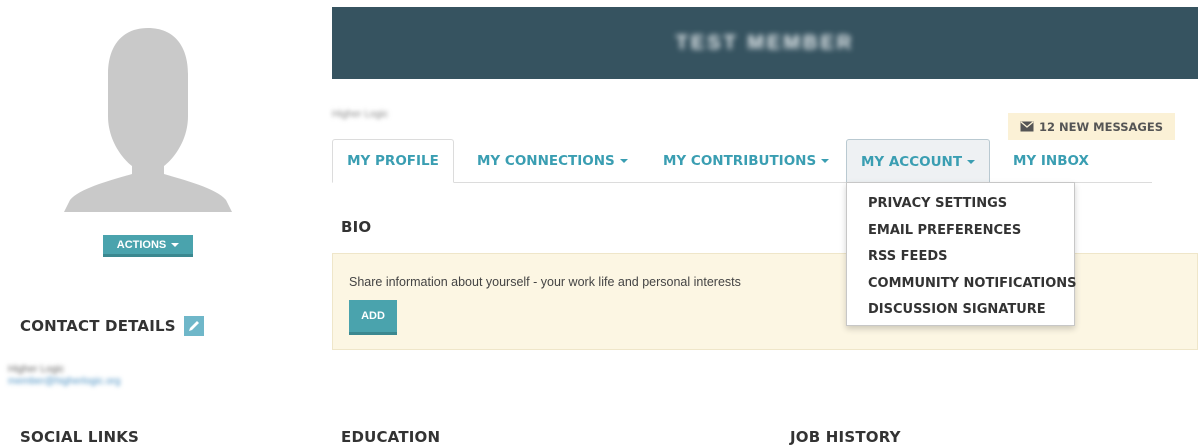 The image size is (1198, 445). What do you see at coordinates (141, 244) in the screenshot?
I see `actions-label: ACTIONS` at bounding box center [141, 244].